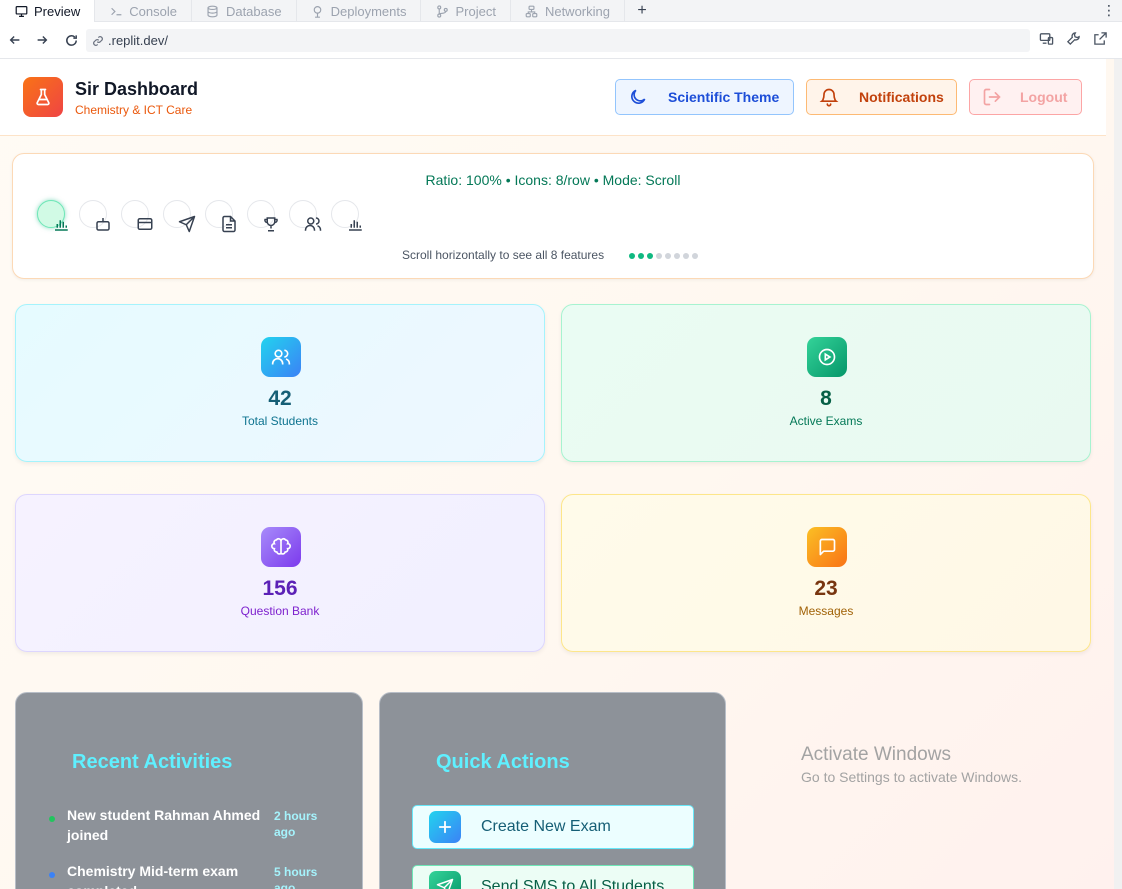 This screenshot has height=889, width=1122. What do you see at coordinates (253, 11) in the screenshot?
I see `tab-label: Database` at bounding box center [253, 11].